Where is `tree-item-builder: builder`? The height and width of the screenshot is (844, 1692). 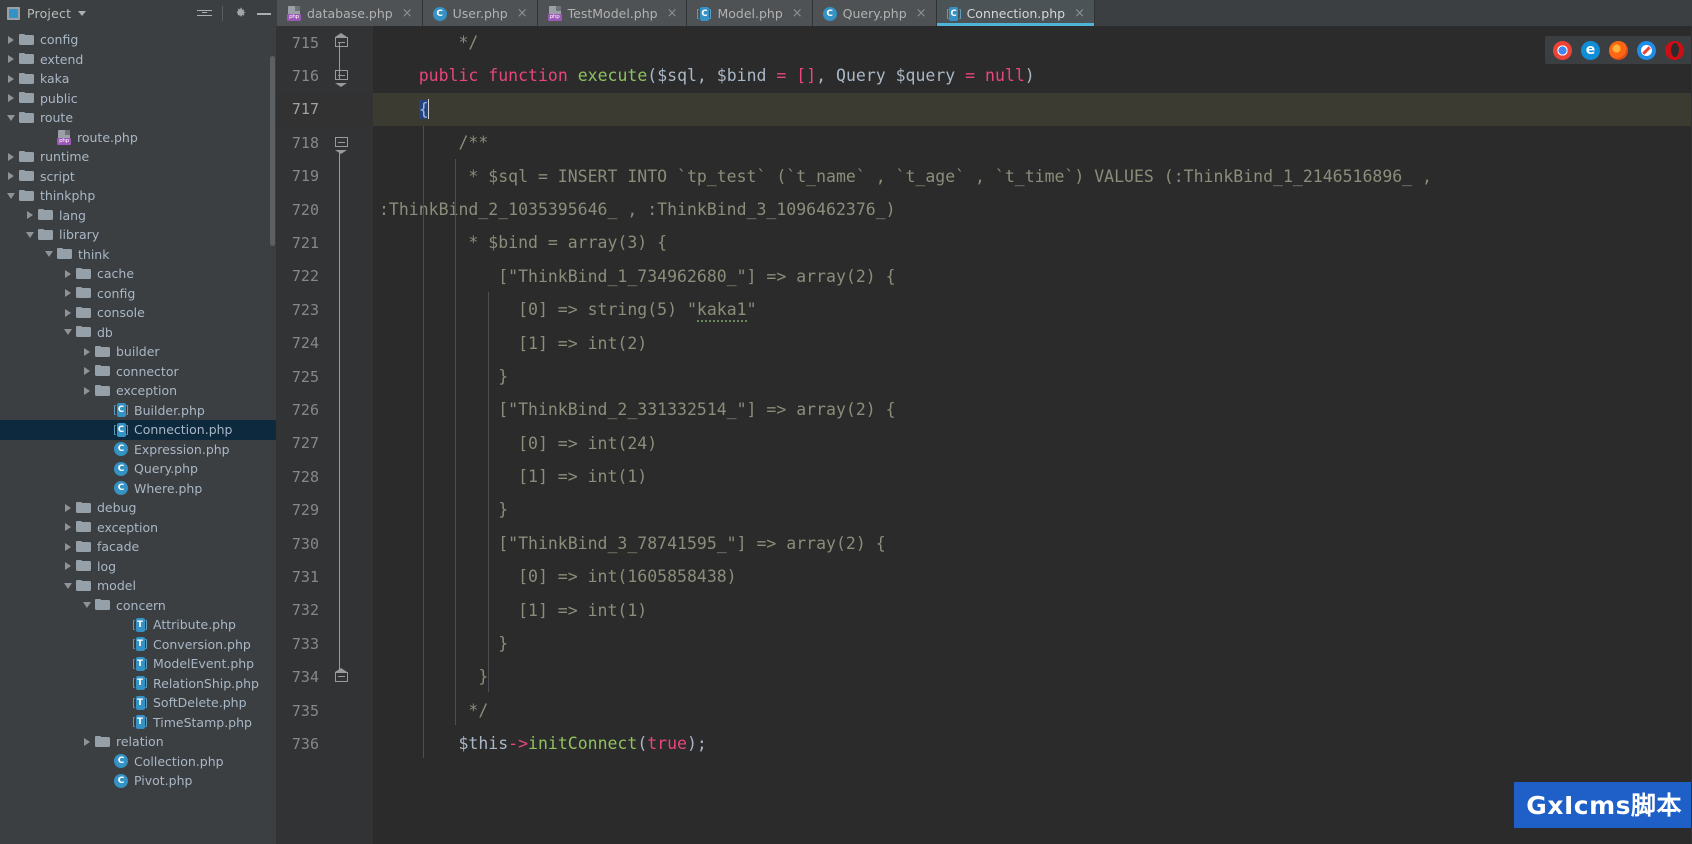
tree-item-builder: builder is located at coordinates (138, 352).